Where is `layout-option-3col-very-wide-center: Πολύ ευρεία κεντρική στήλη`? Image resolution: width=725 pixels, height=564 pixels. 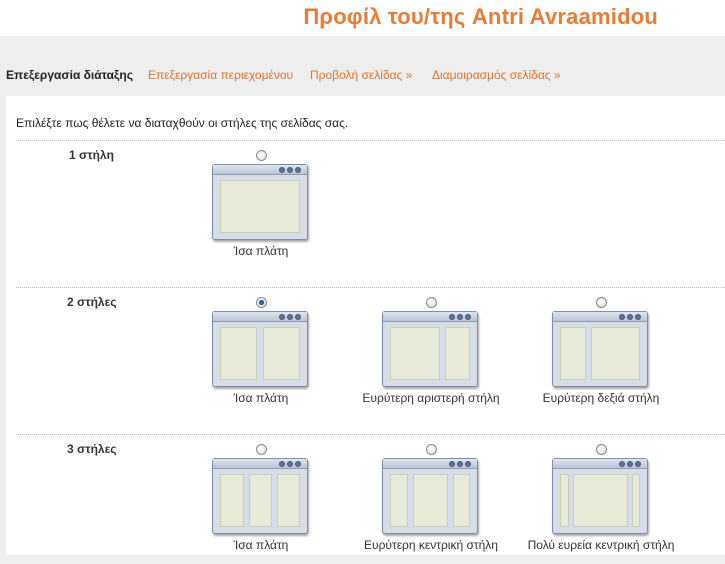
layout-option-3col-very-wide-center: Πολύ ευρεία κεντρική στήλη is located at coordinates (601, 504).